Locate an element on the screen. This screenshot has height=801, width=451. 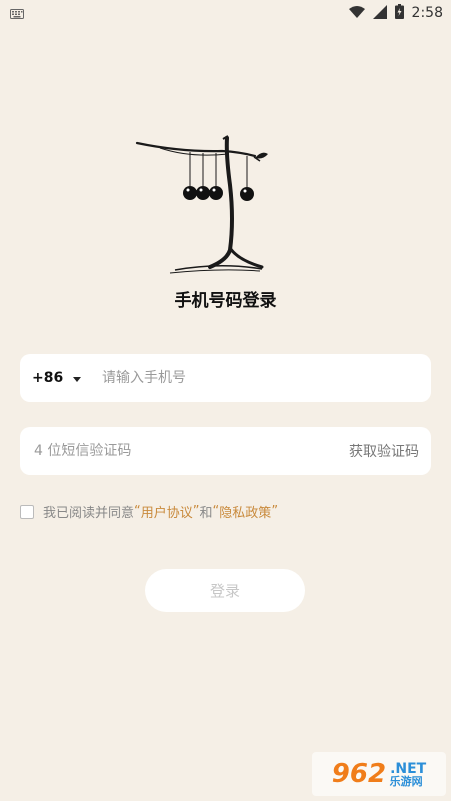
quote-open-2: “ is located at coordinates (216, 511).